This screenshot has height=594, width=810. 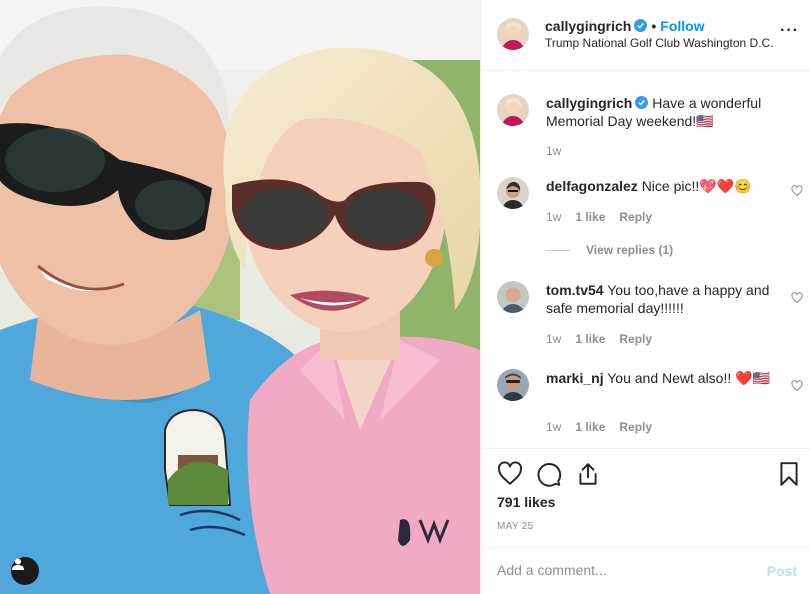 I want to click on comment-composer: Post, so click(x=645, y=570).